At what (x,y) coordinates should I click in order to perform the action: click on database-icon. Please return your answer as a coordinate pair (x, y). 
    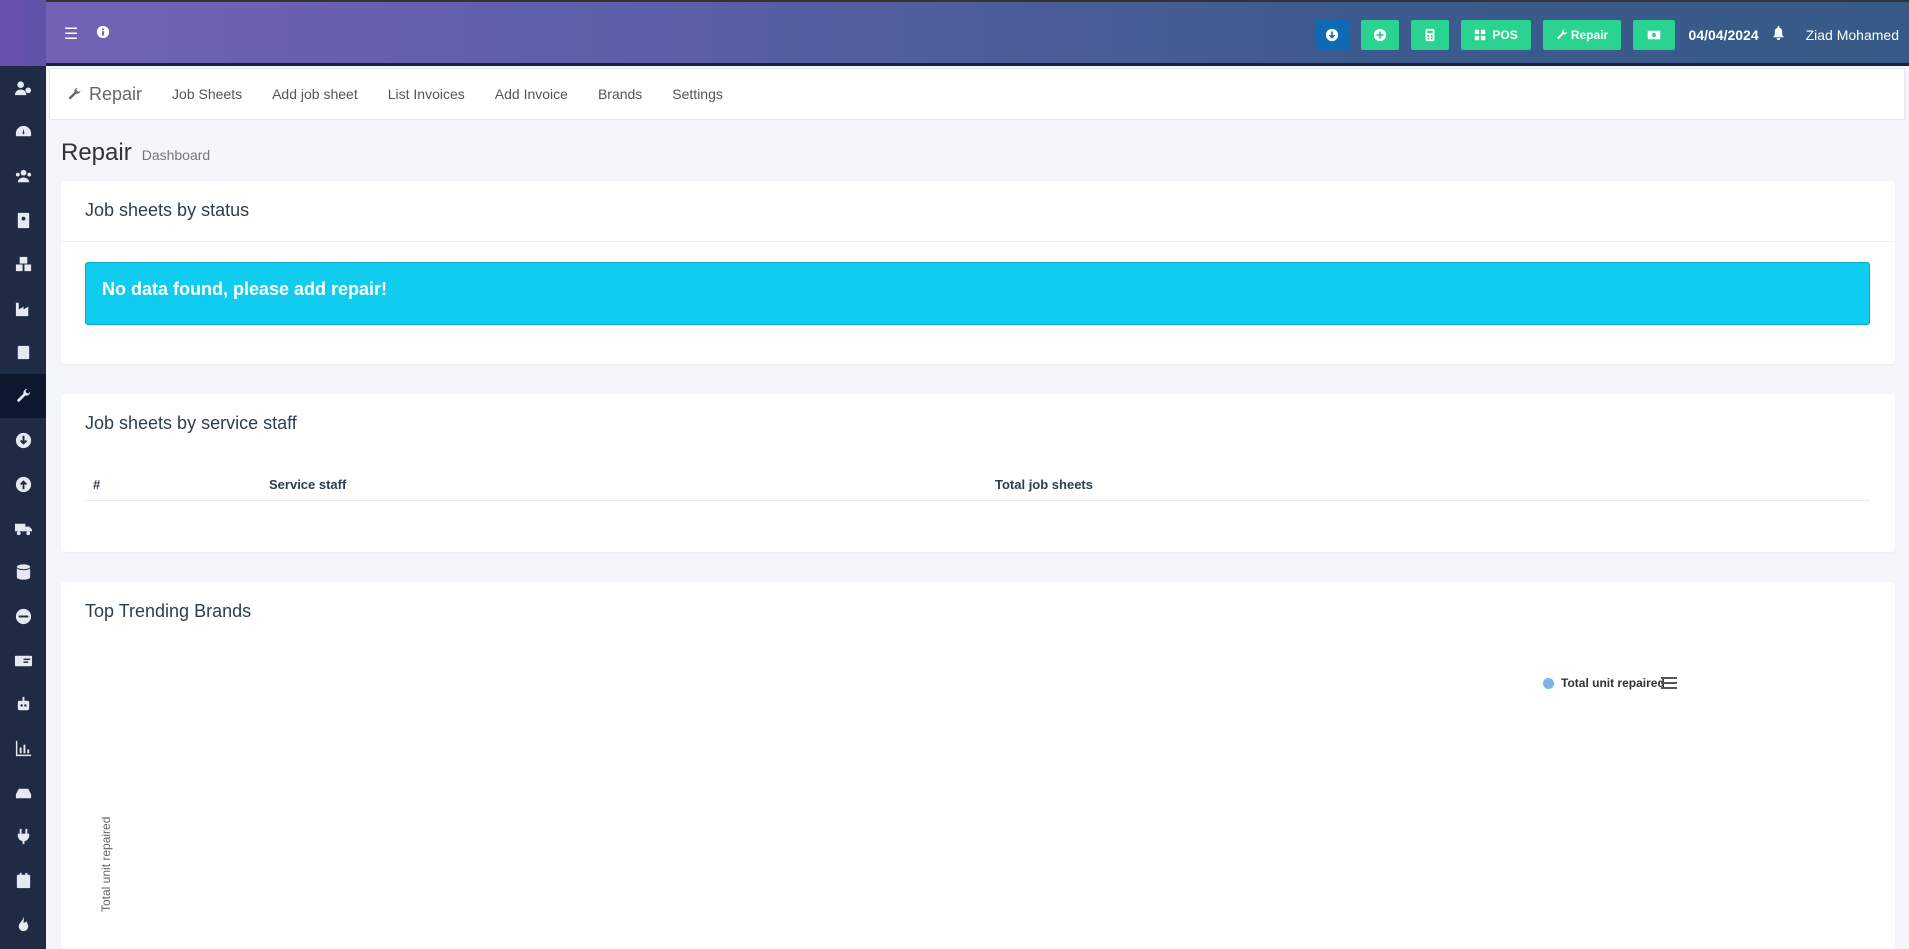
    Looking at the image, I should click on (23, 571).